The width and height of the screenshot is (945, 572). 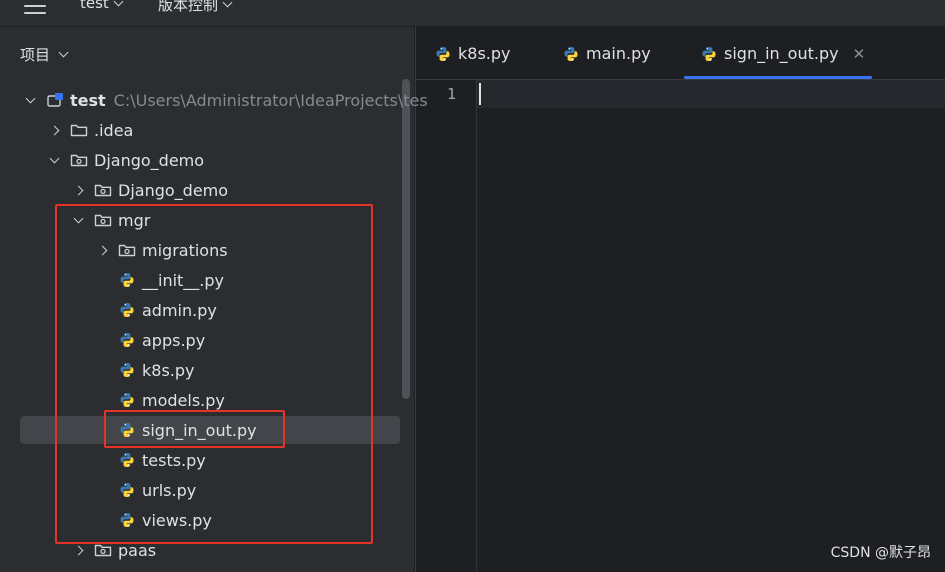 I want to click on tab-k8s-py: k8s.py, so click(x=472, y=53).